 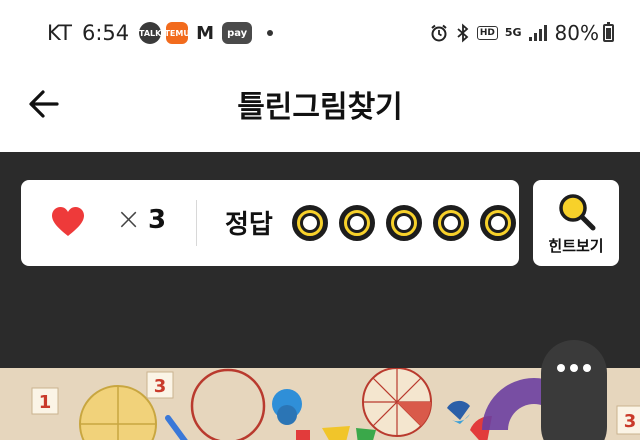 I want to click on 5g-icon: 5G, so click(x=513, y=32).